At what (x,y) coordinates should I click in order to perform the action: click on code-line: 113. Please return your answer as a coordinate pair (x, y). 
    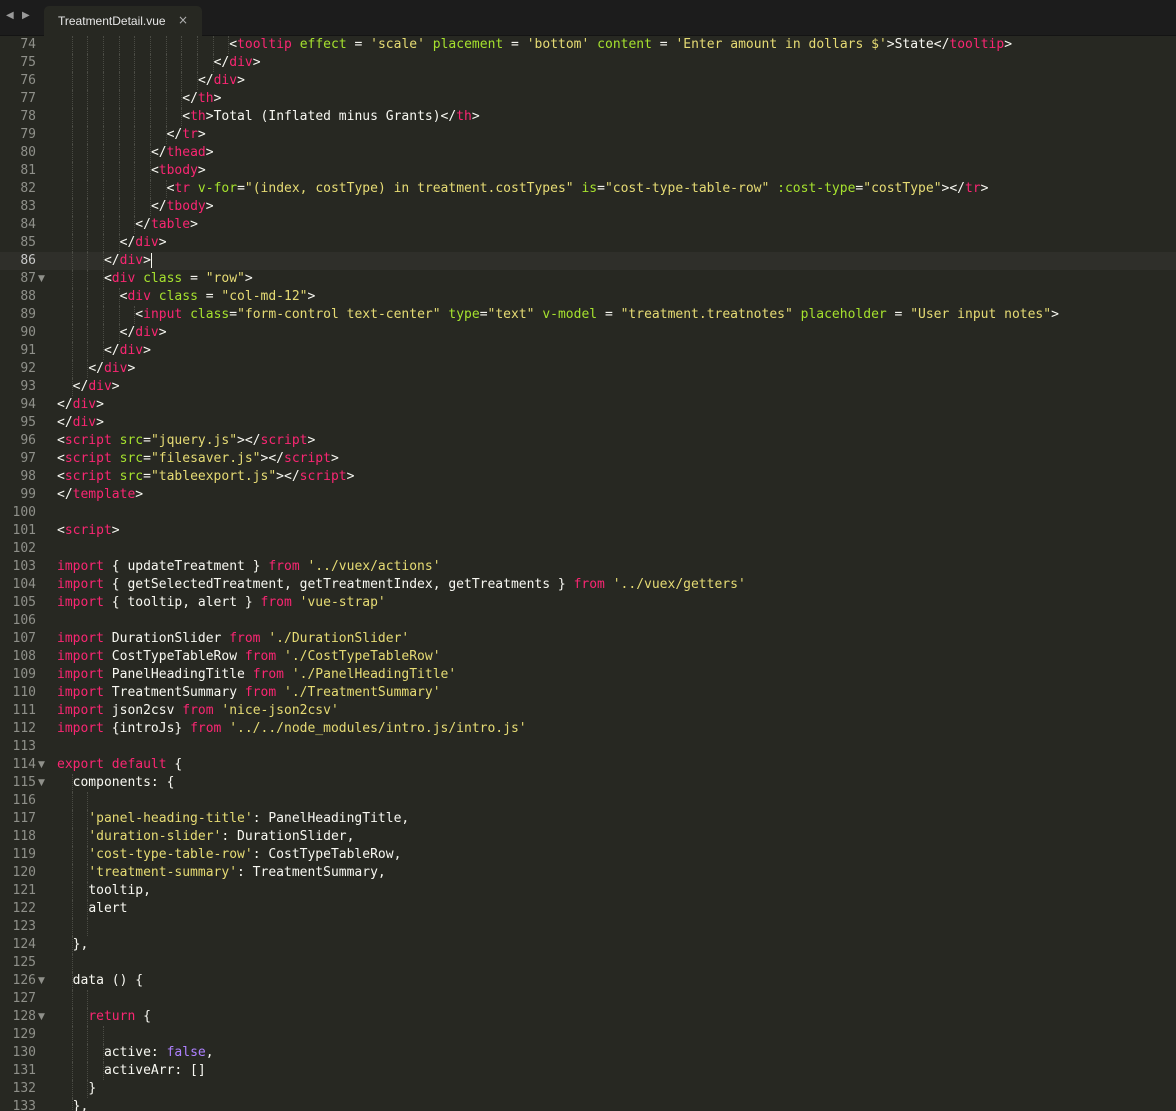
    Looking at the image, I should click on (588, 747).